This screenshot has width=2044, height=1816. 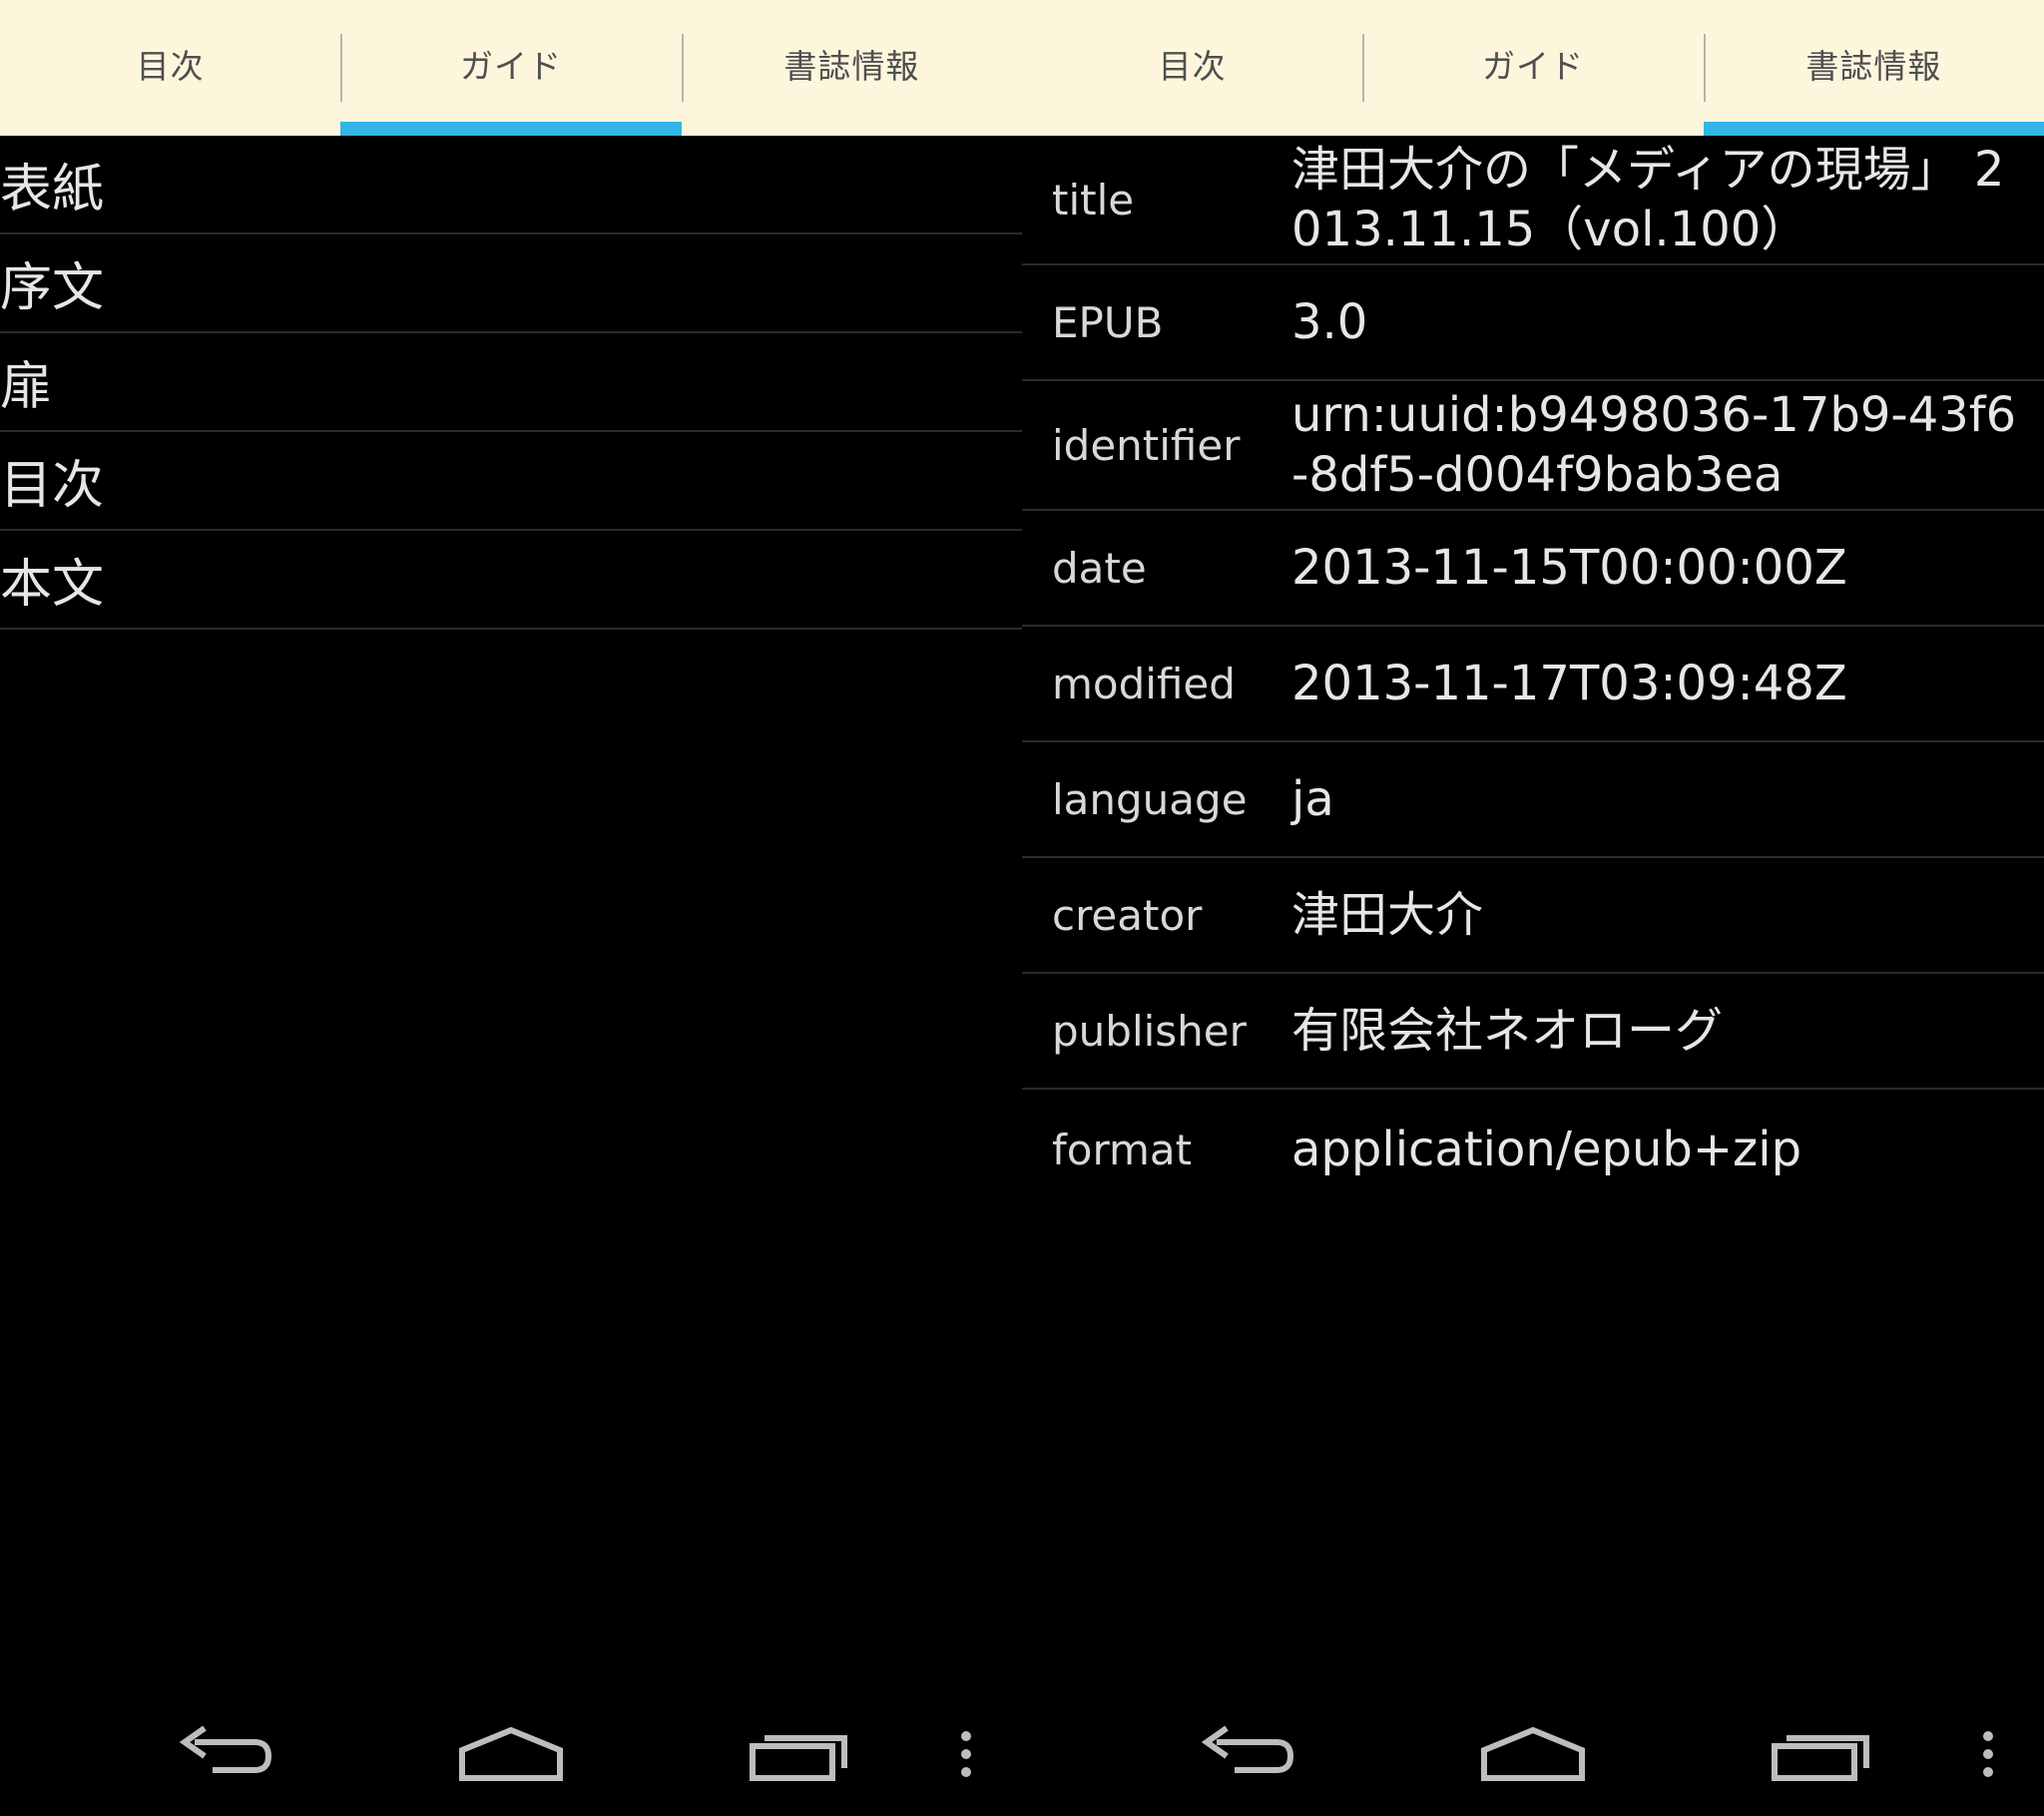 What do you see at coordinates (1312, 799) in the screenshot?
I see `metadata-value: ja` at bounding box center [1312, 799].